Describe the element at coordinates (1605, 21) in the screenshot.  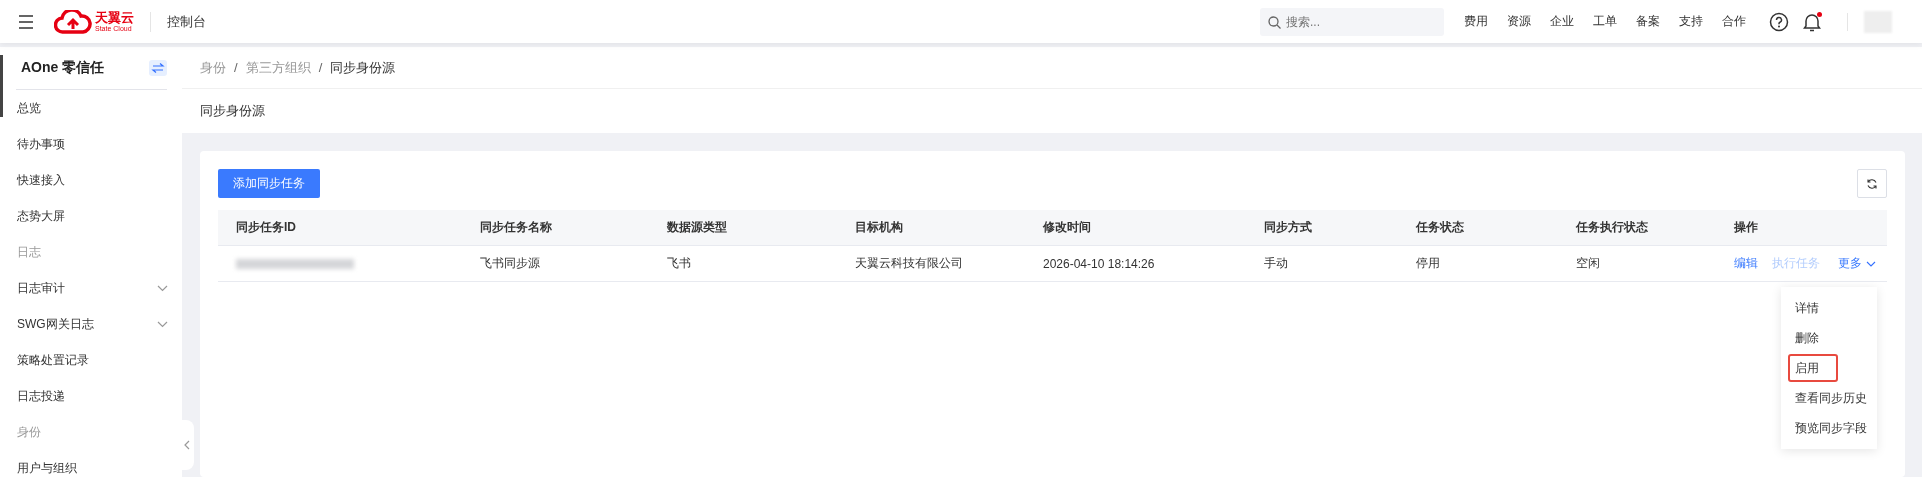
I see `nav-link: 工单` at that location.